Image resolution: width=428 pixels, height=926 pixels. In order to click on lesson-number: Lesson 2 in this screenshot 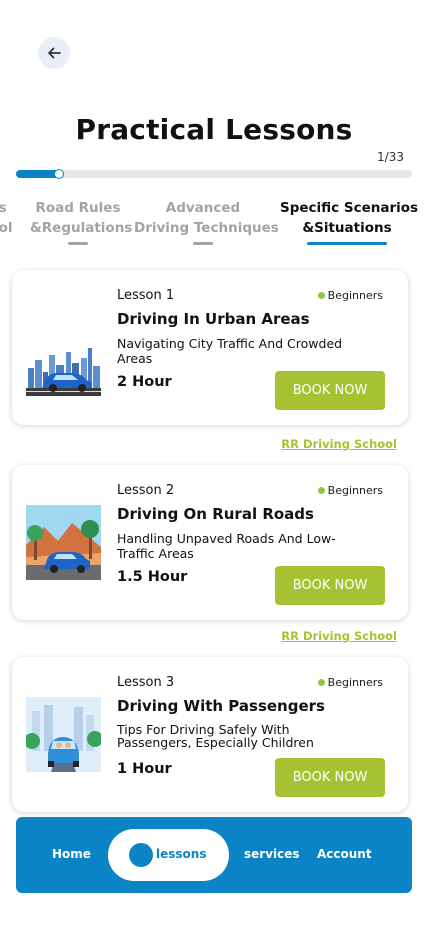, I will do `click(146, 490)`.